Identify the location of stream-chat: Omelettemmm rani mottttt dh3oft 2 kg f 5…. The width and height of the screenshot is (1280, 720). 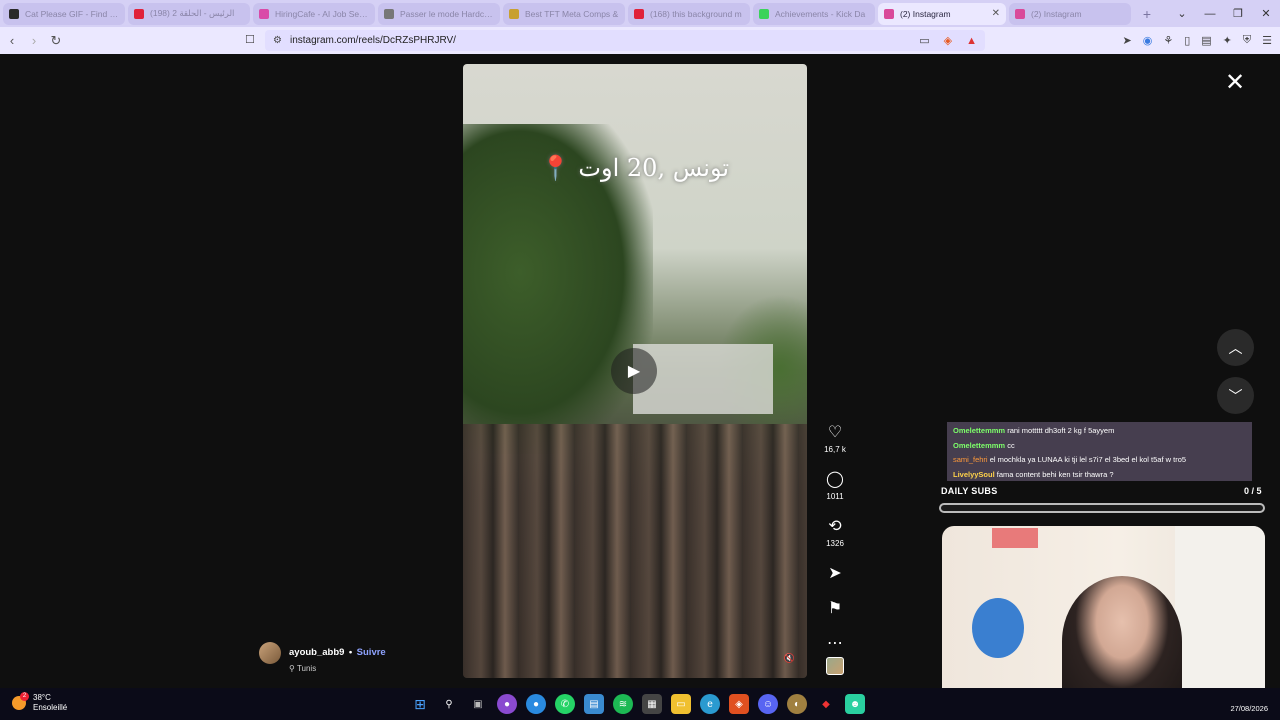
(1099, 451).